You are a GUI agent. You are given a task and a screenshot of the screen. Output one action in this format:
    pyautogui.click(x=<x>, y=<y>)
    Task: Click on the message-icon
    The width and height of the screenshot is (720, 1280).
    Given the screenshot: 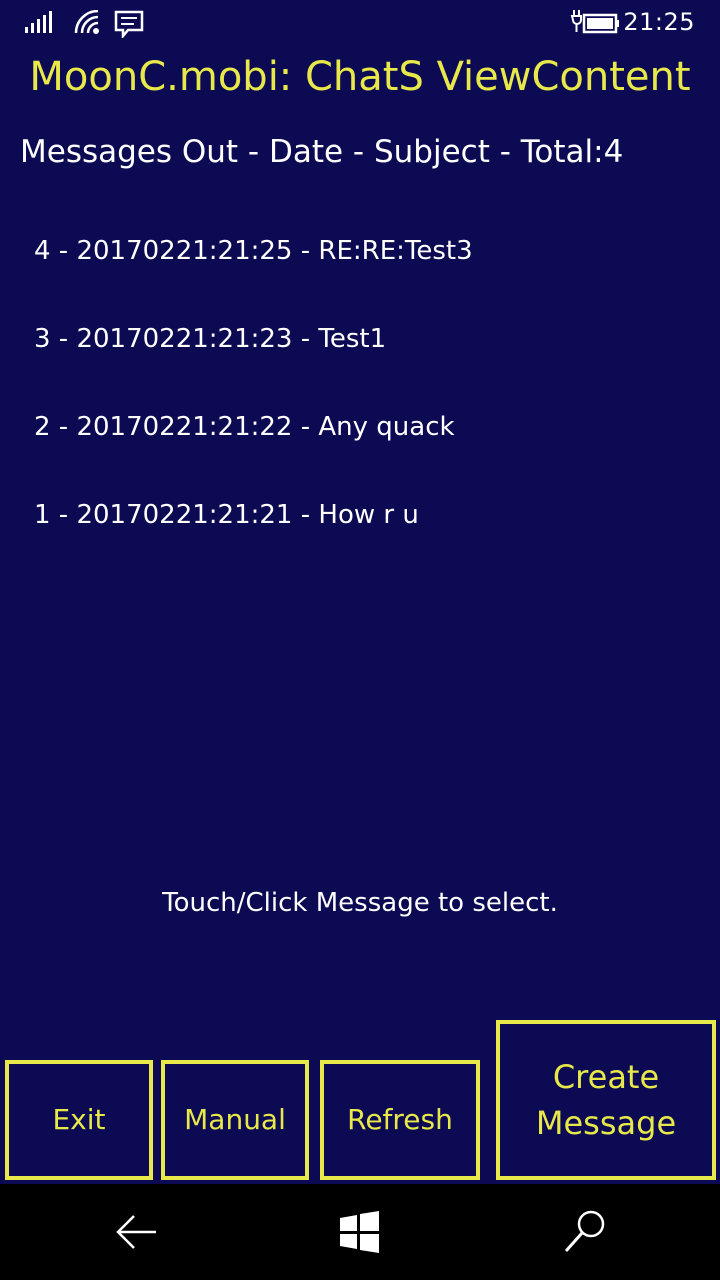 What is the action you would take?
    pyautogui.click(x=129, y=26)
    